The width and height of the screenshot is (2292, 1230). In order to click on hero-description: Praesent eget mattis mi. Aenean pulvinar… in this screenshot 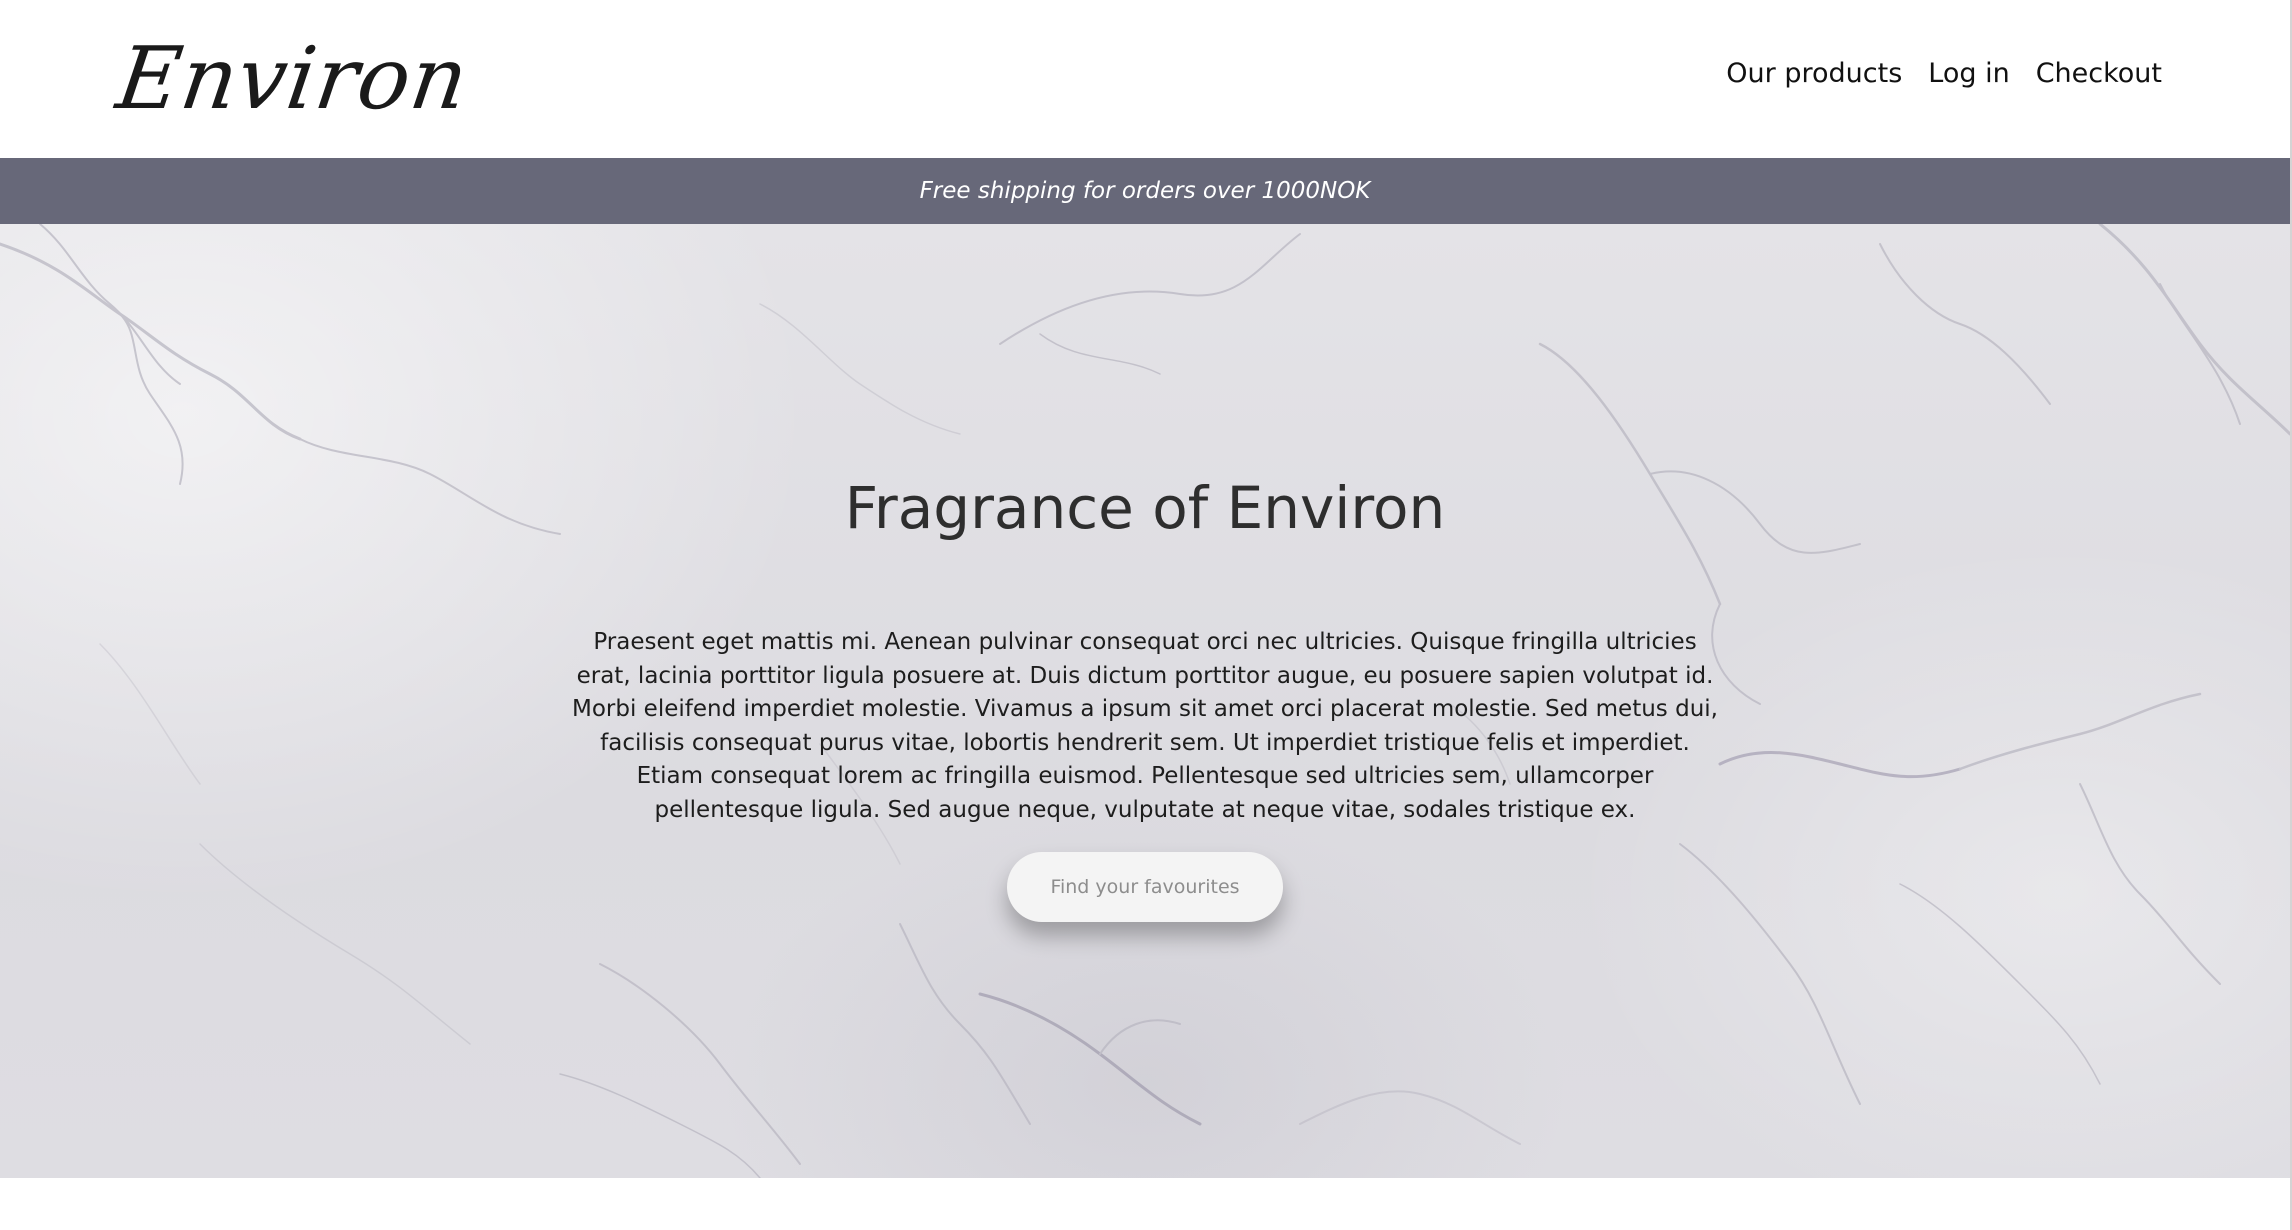, I will do `click(1145, 726)`.